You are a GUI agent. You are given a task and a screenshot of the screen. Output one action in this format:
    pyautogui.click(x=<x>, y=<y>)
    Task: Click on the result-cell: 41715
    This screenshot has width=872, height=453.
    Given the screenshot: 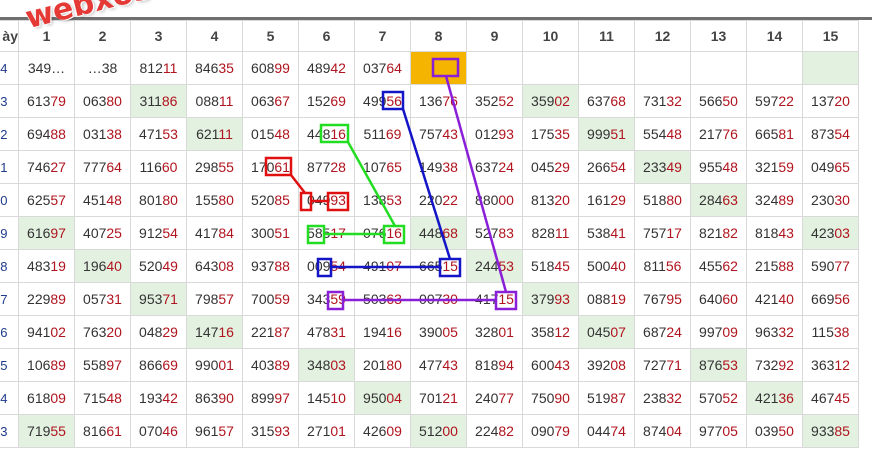 What is the action you would take?
    pyautogui.click(x=494, y=299)
    